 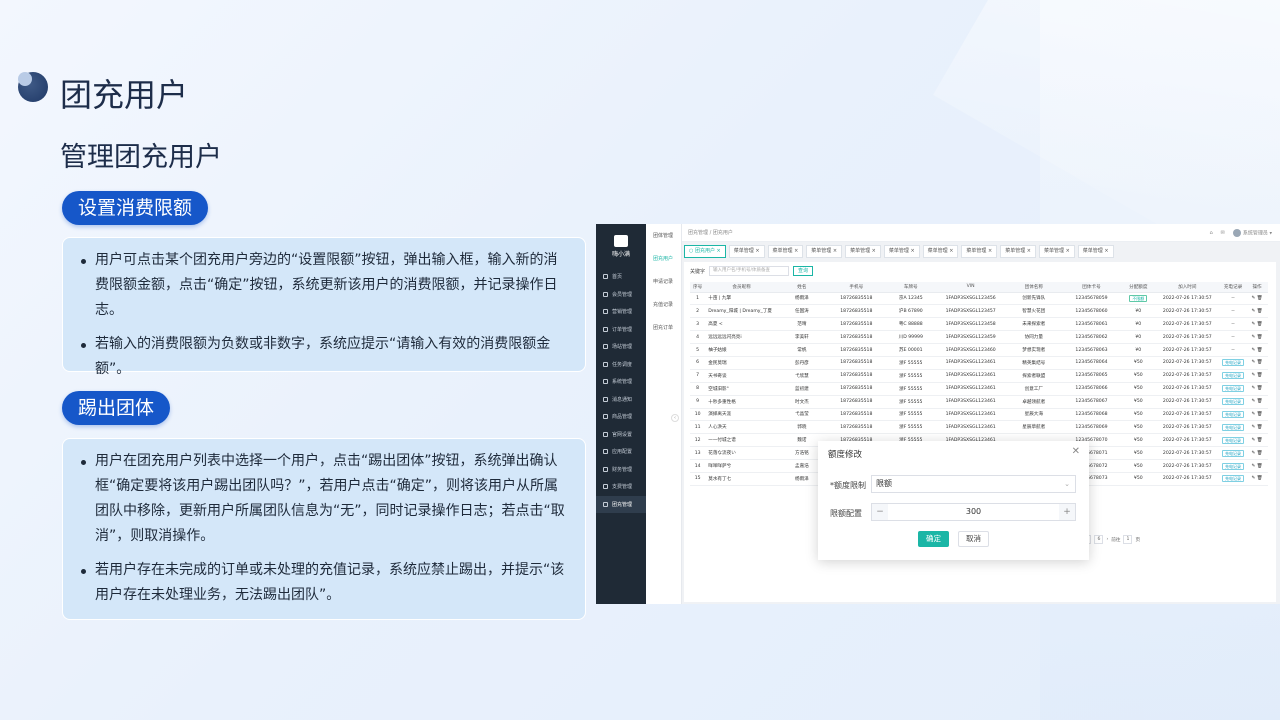 What do you see at coordinates (705, 251) in the screenshot?
I see `tab-item: ○ 团充用户 ×` at bounding box center [705, 251].